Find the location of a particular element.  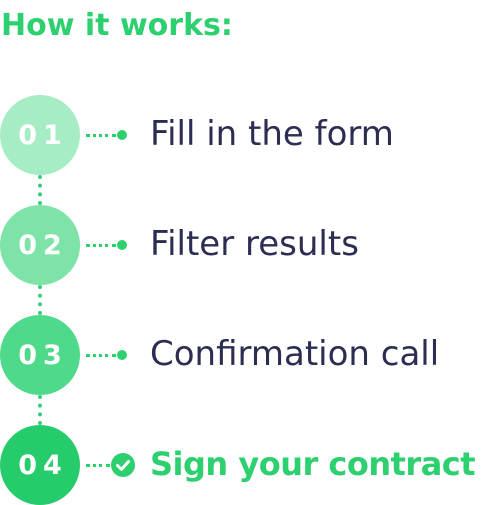

step-label-active: Sign your contract is located at coordinates (313, 464).